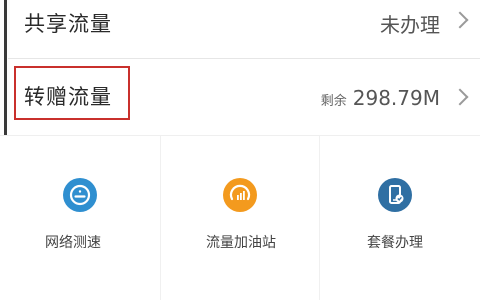 The height and width of the screenshot is (300, 480). Describe the element at coordinates (241, 243) in the screenshot. I see `traffic-station-label: 流量加油站` at that location.